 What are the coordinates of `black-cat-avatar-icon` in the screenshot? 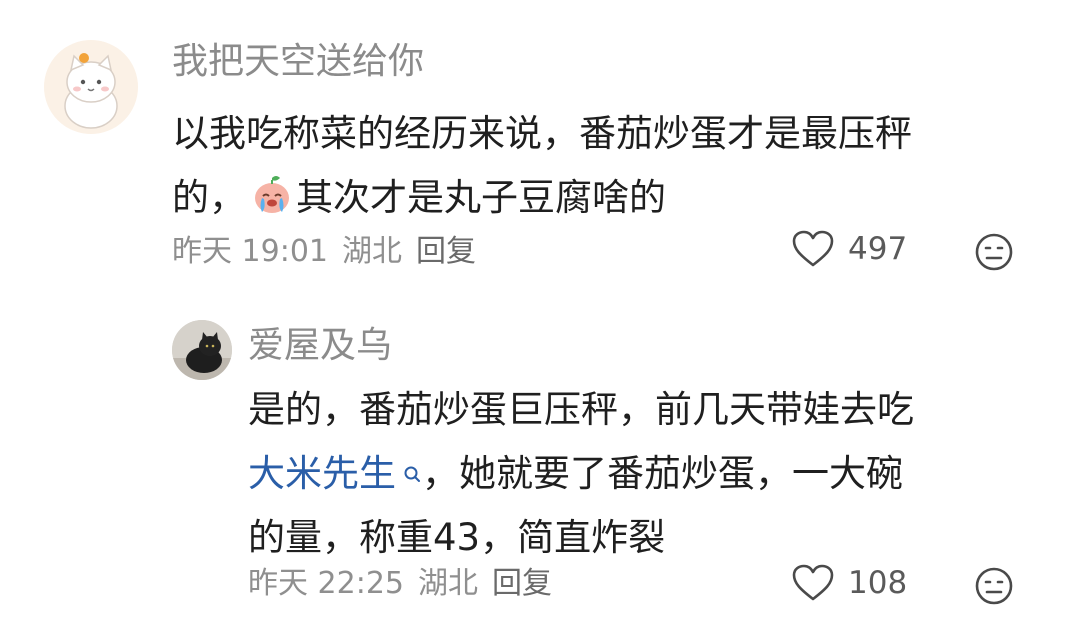 It's located at (202, 350).